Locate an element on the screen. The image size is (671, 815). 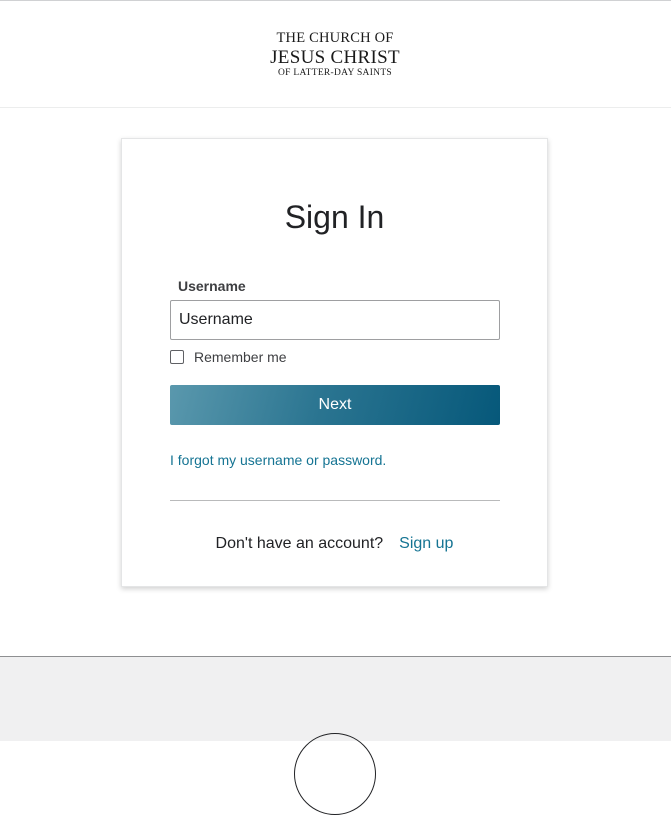
signup-row: Don't have an account? Sign up is located at coordinates (334, 544).